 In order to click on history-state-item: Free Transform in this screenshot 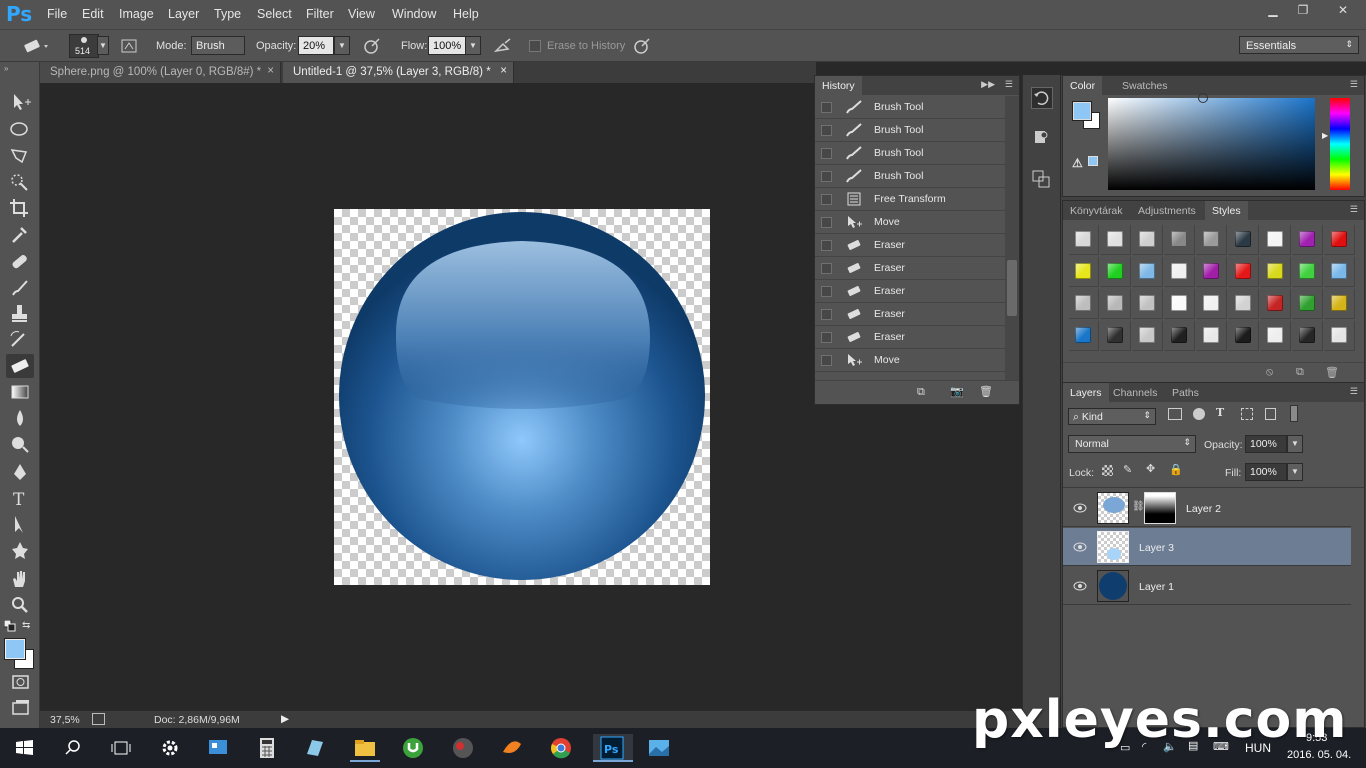, I will do `click(910, 199)`.